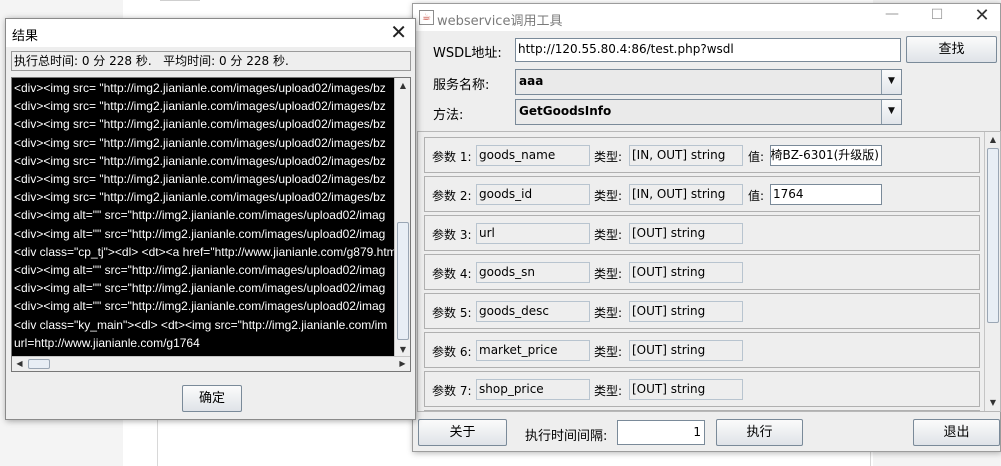  Describe the element at coordinates (706, 17) in the screenshot. I see `ws-titlebar: ☕ webservice调用工具 — ☐ ✕` at that location.